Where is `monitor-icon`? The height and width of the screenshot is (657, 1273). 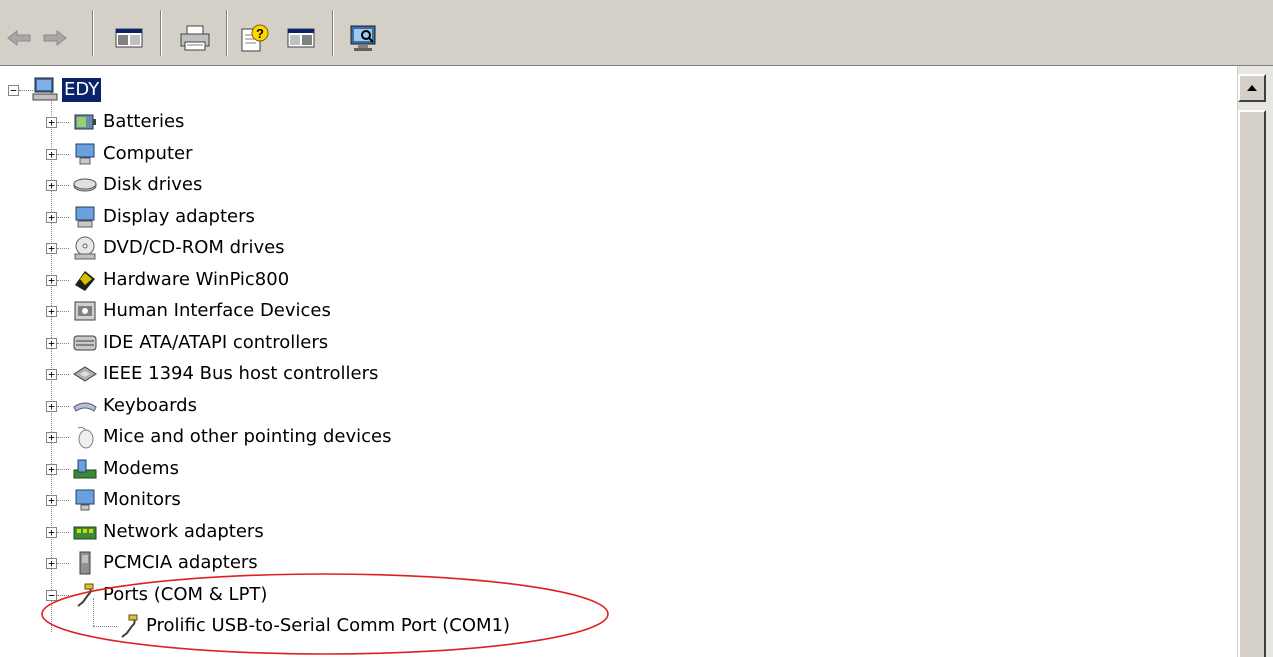
monitor-icon is located at coordinates (85, 500).